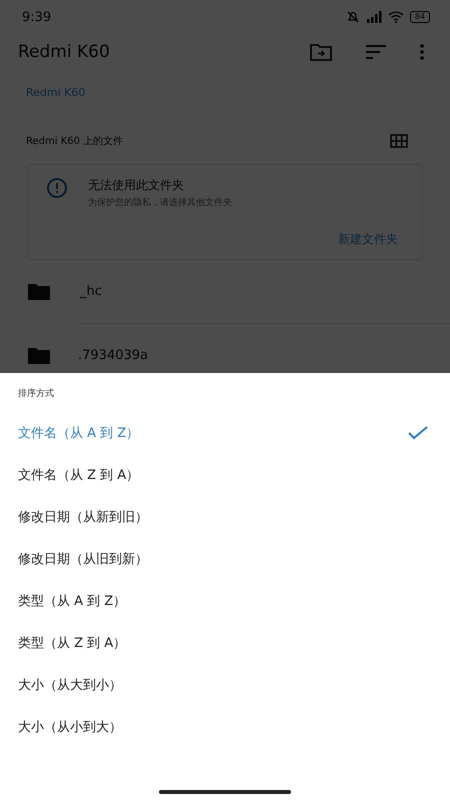 The image size is (450, 800). What do you see at coordinates (225, 643) in the screenshot?
I see `sort-option: 类型（从 Z 到 A）` at bounding box center [225, 643].